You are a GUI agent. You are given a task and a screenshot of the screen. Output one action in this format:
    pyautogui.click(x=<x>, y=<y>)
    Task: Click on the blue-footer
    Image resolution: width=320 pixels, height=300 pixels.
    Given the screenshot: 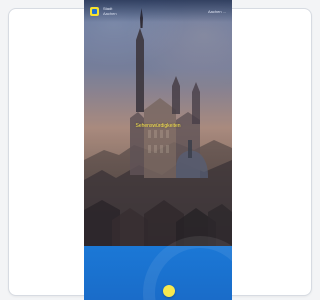 What is the action you would take?
    pyautogui.click(x=158, y=268)
    